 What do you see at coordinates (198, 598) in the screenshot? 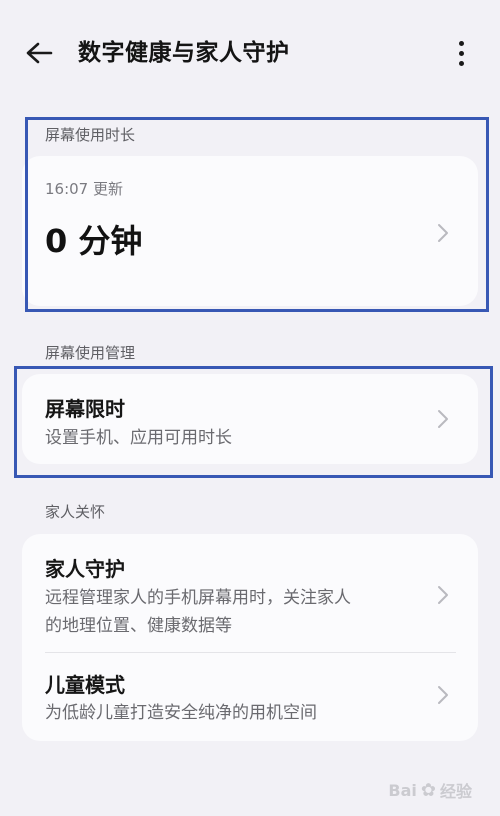
I see `family-guard-subtitle-line1: 远程管理家人的手机屏幕用时，关注家人` at bounding box center [198, 598].